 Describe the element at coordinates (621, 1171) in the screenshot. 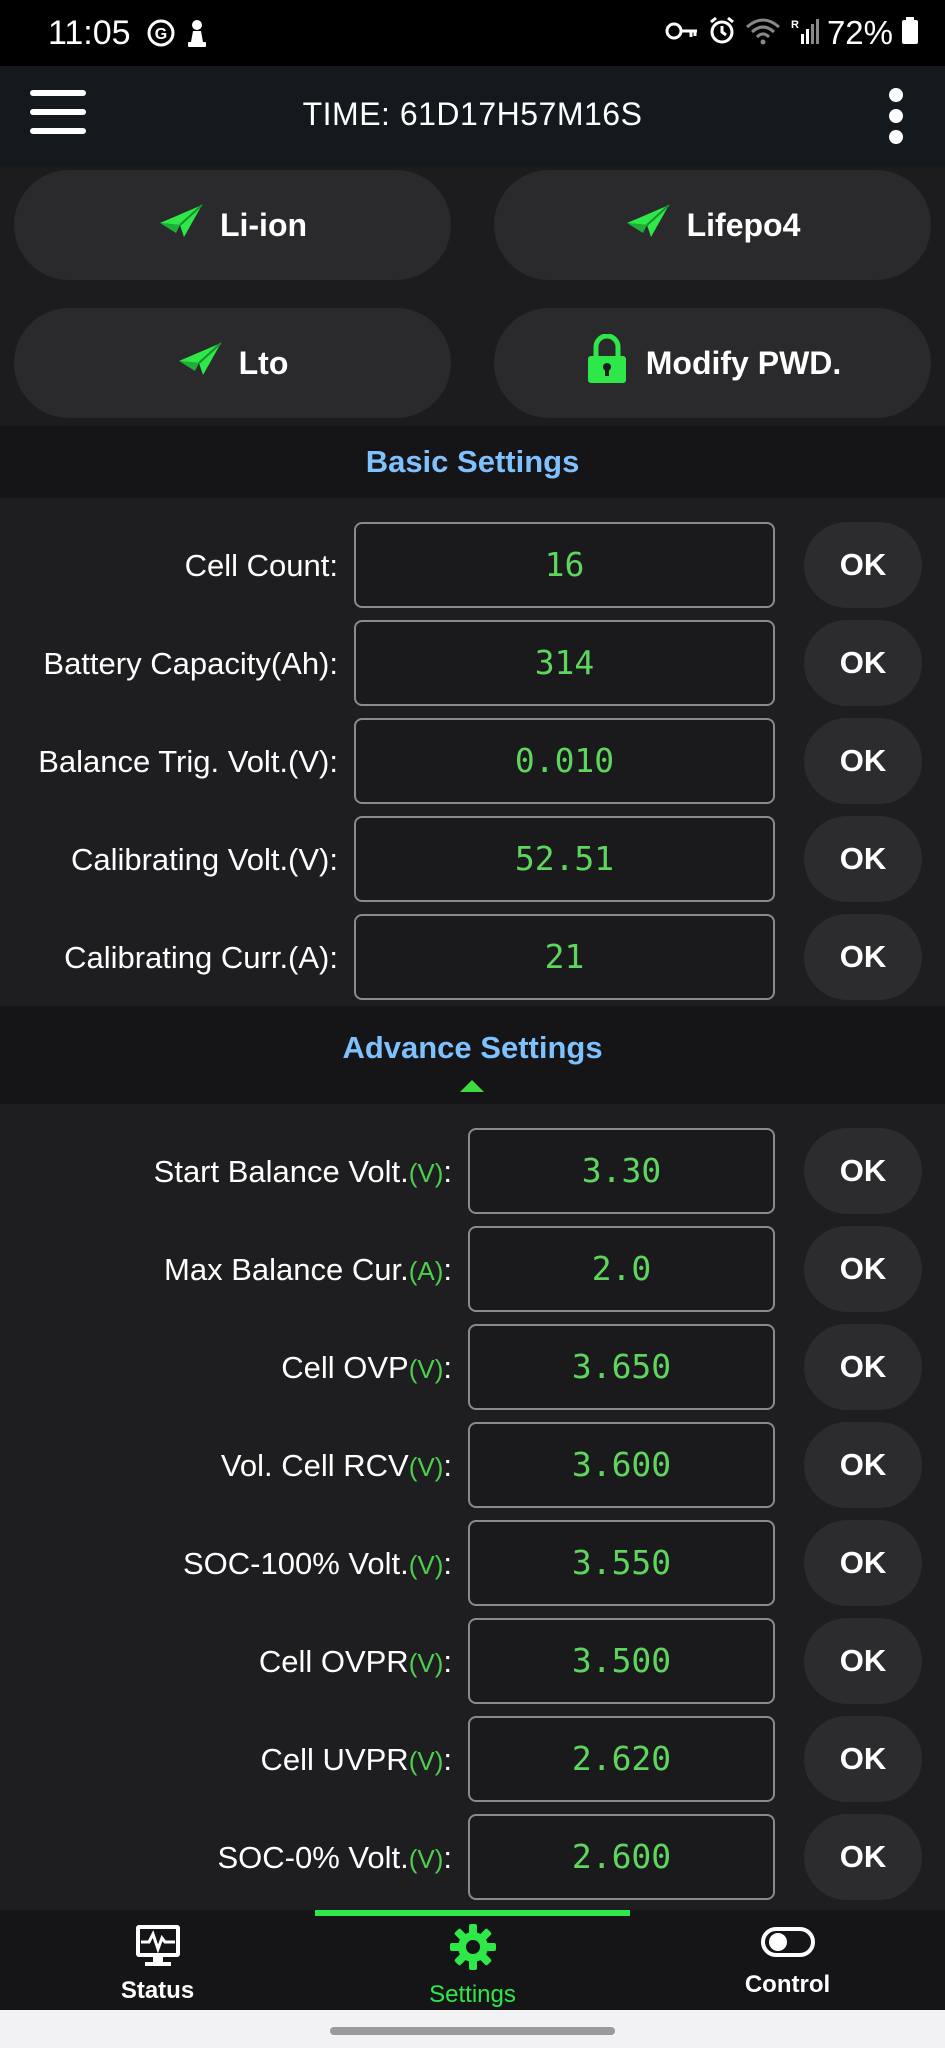

I see `setting-input: 3.30` at that location.